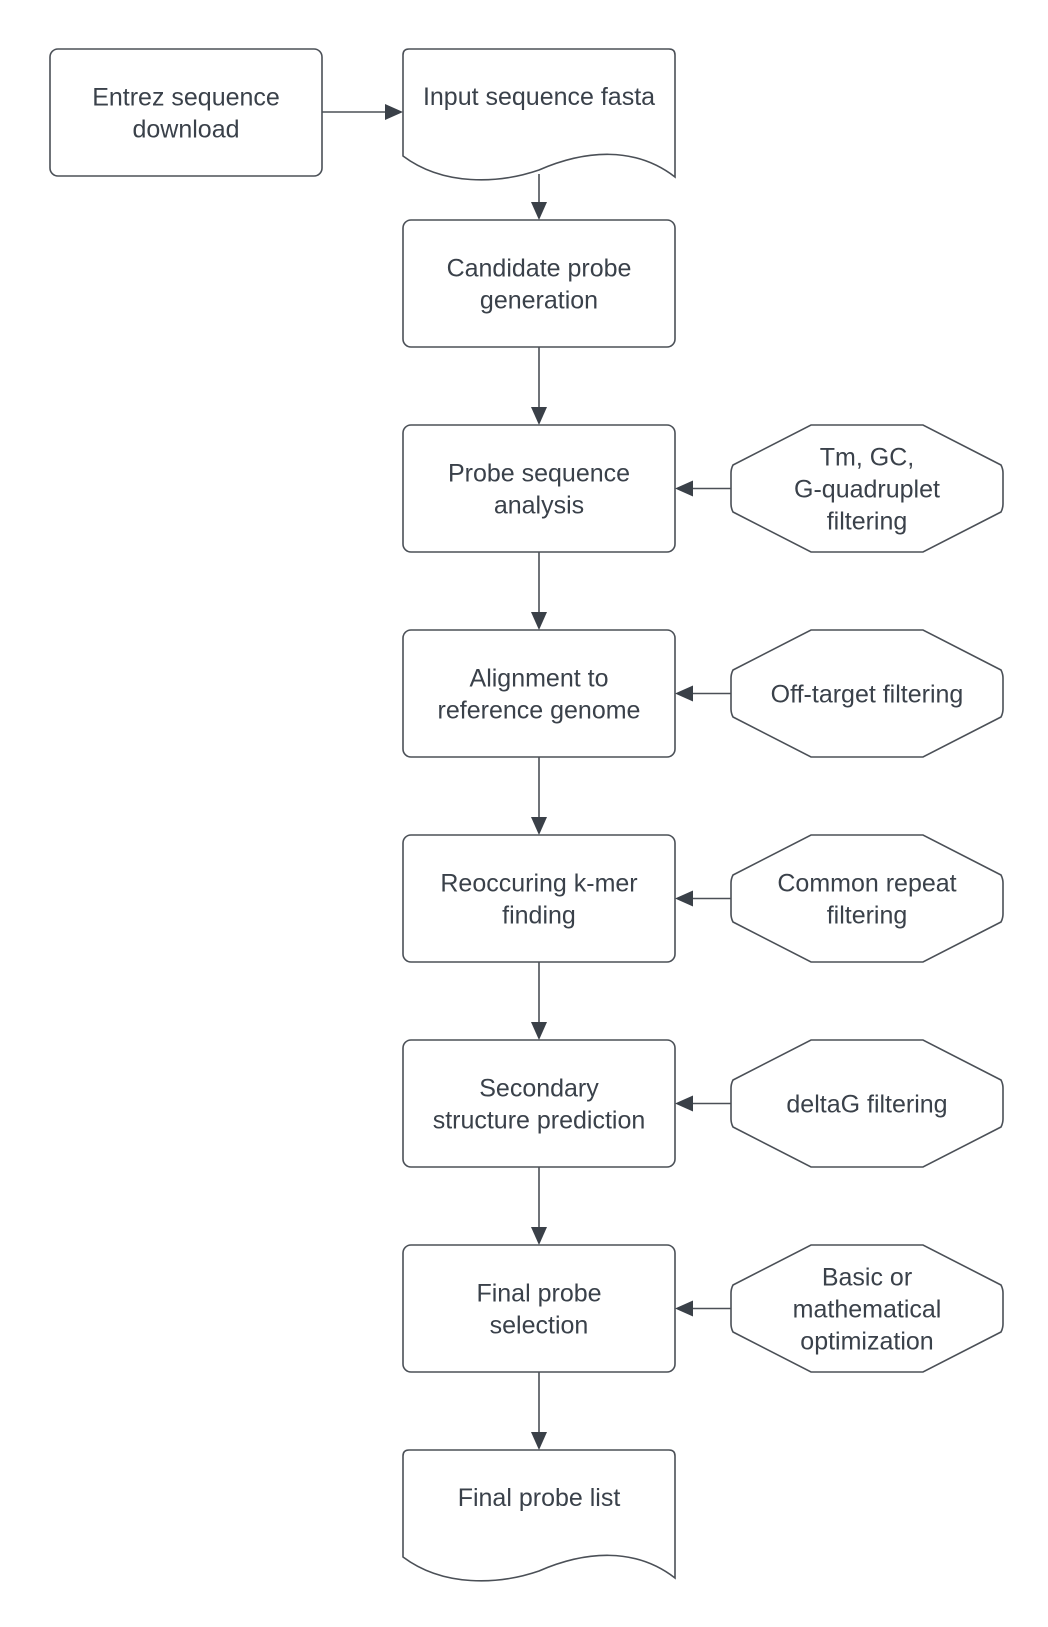  I want to click on node-input: Input sequence fasta, so click(539, 114).